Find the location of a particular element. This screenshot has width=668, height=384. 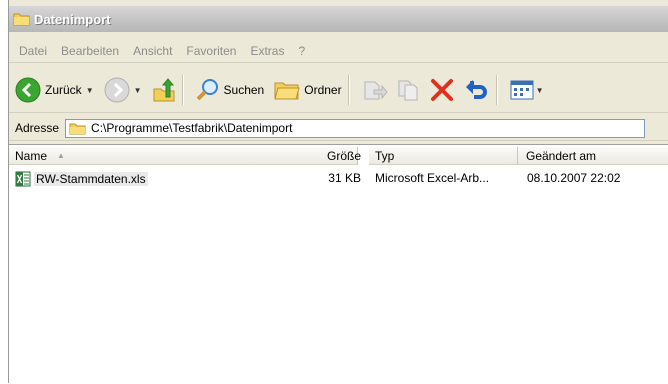

move-to-button is located at coordinates (375, 90).